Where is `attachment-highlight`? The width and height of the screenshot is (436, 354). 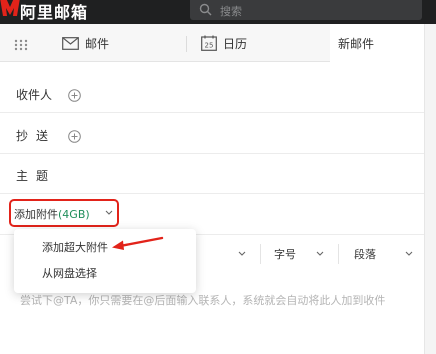
attachment-highlight is located at coordinates (64, 213).